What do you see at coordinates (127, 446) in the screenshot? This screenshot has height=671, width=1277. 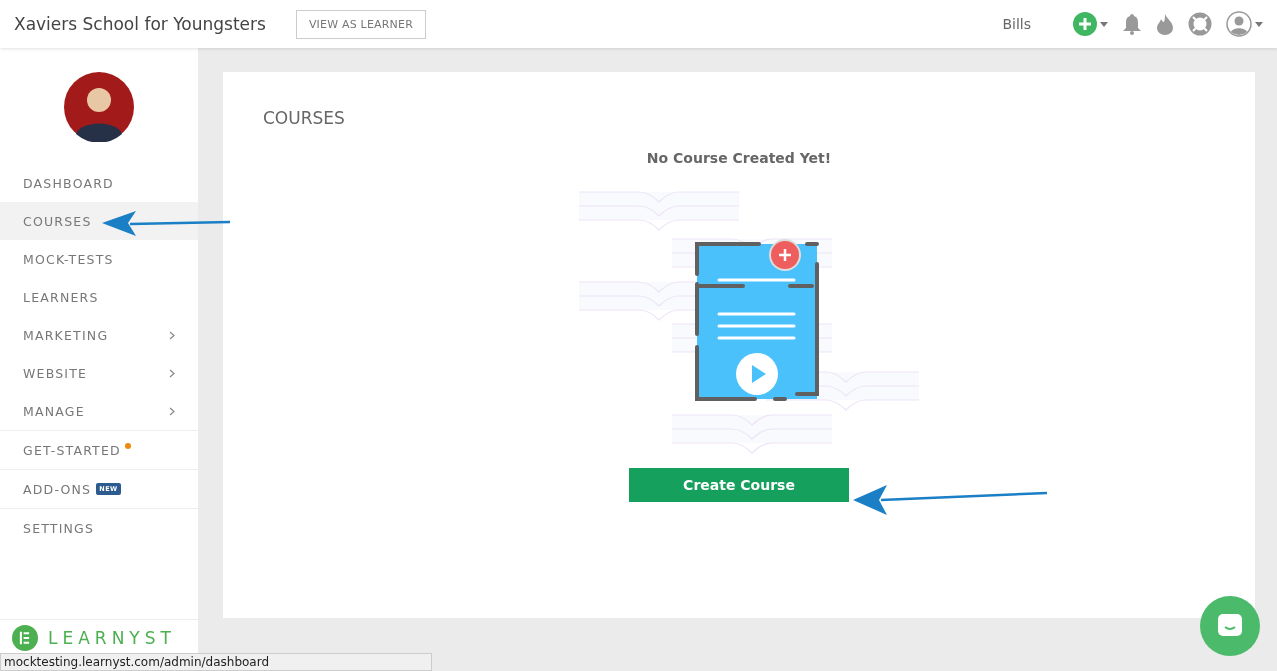 I see `notification-dot` at bounding box center [127, 446].